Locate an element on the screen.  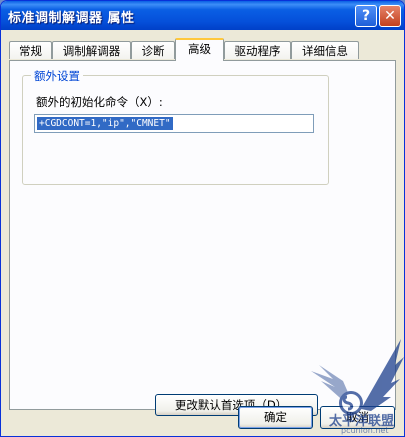
tab-details: 详细信息 is located at coordinates (325, 50).